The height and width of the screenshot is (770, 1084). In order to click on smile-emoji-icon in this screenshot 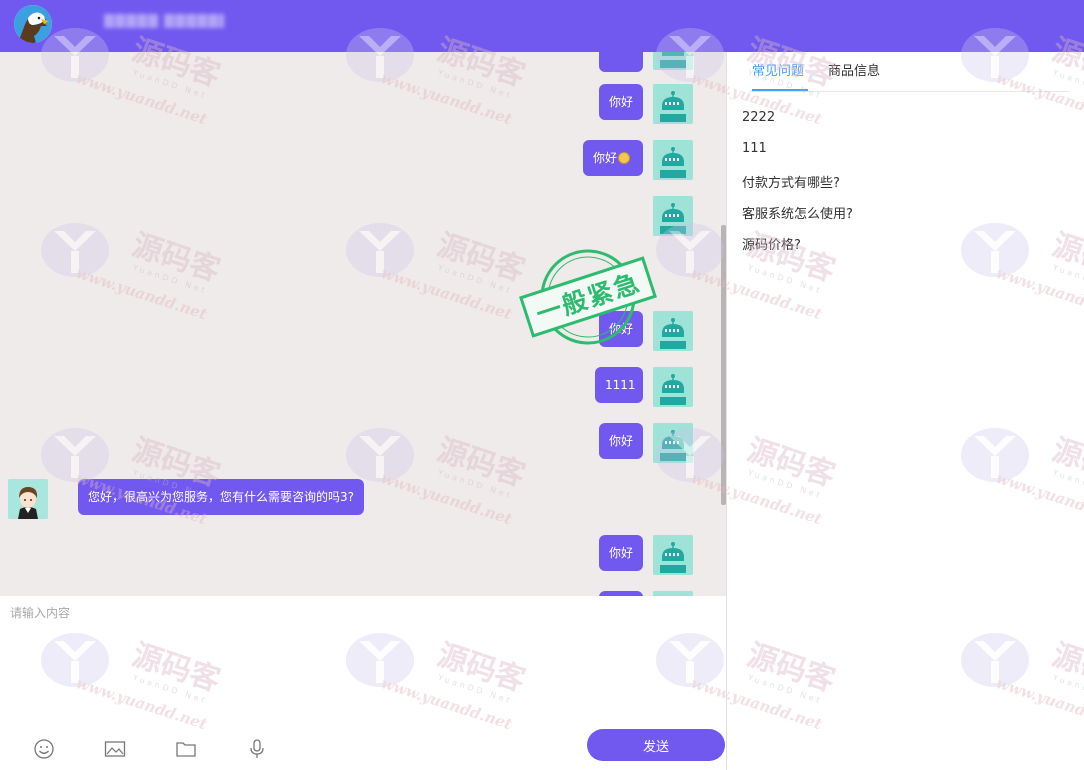, I will do `click(624, 158)`.